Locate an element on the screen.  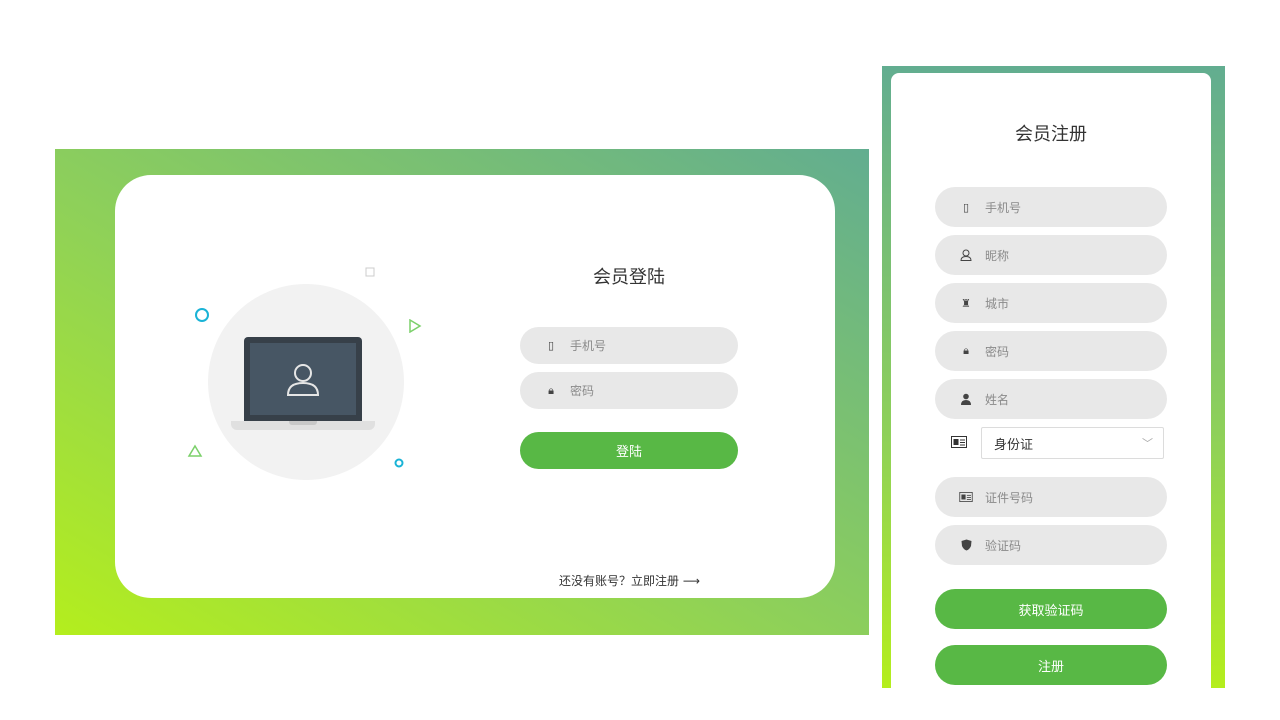
register-name-input: 姓名 is located at coordinates (1051, 399).